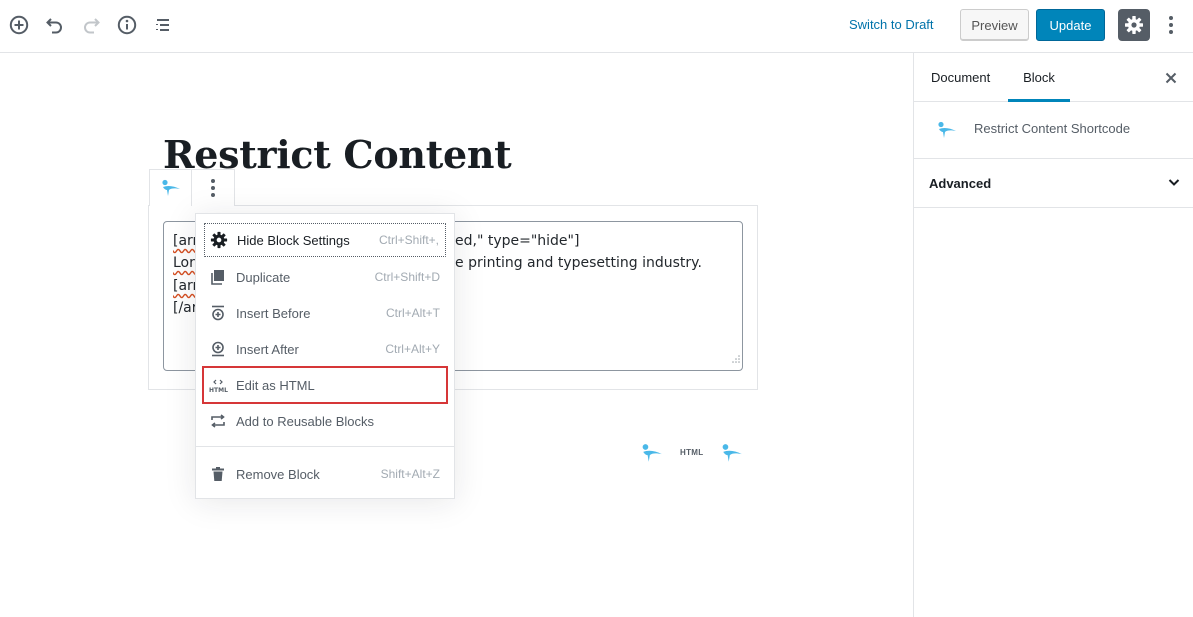 Image resolution: width=1193 pixels, height=617 pixels. I want to click on insert-before-icon, so click(218, 313).